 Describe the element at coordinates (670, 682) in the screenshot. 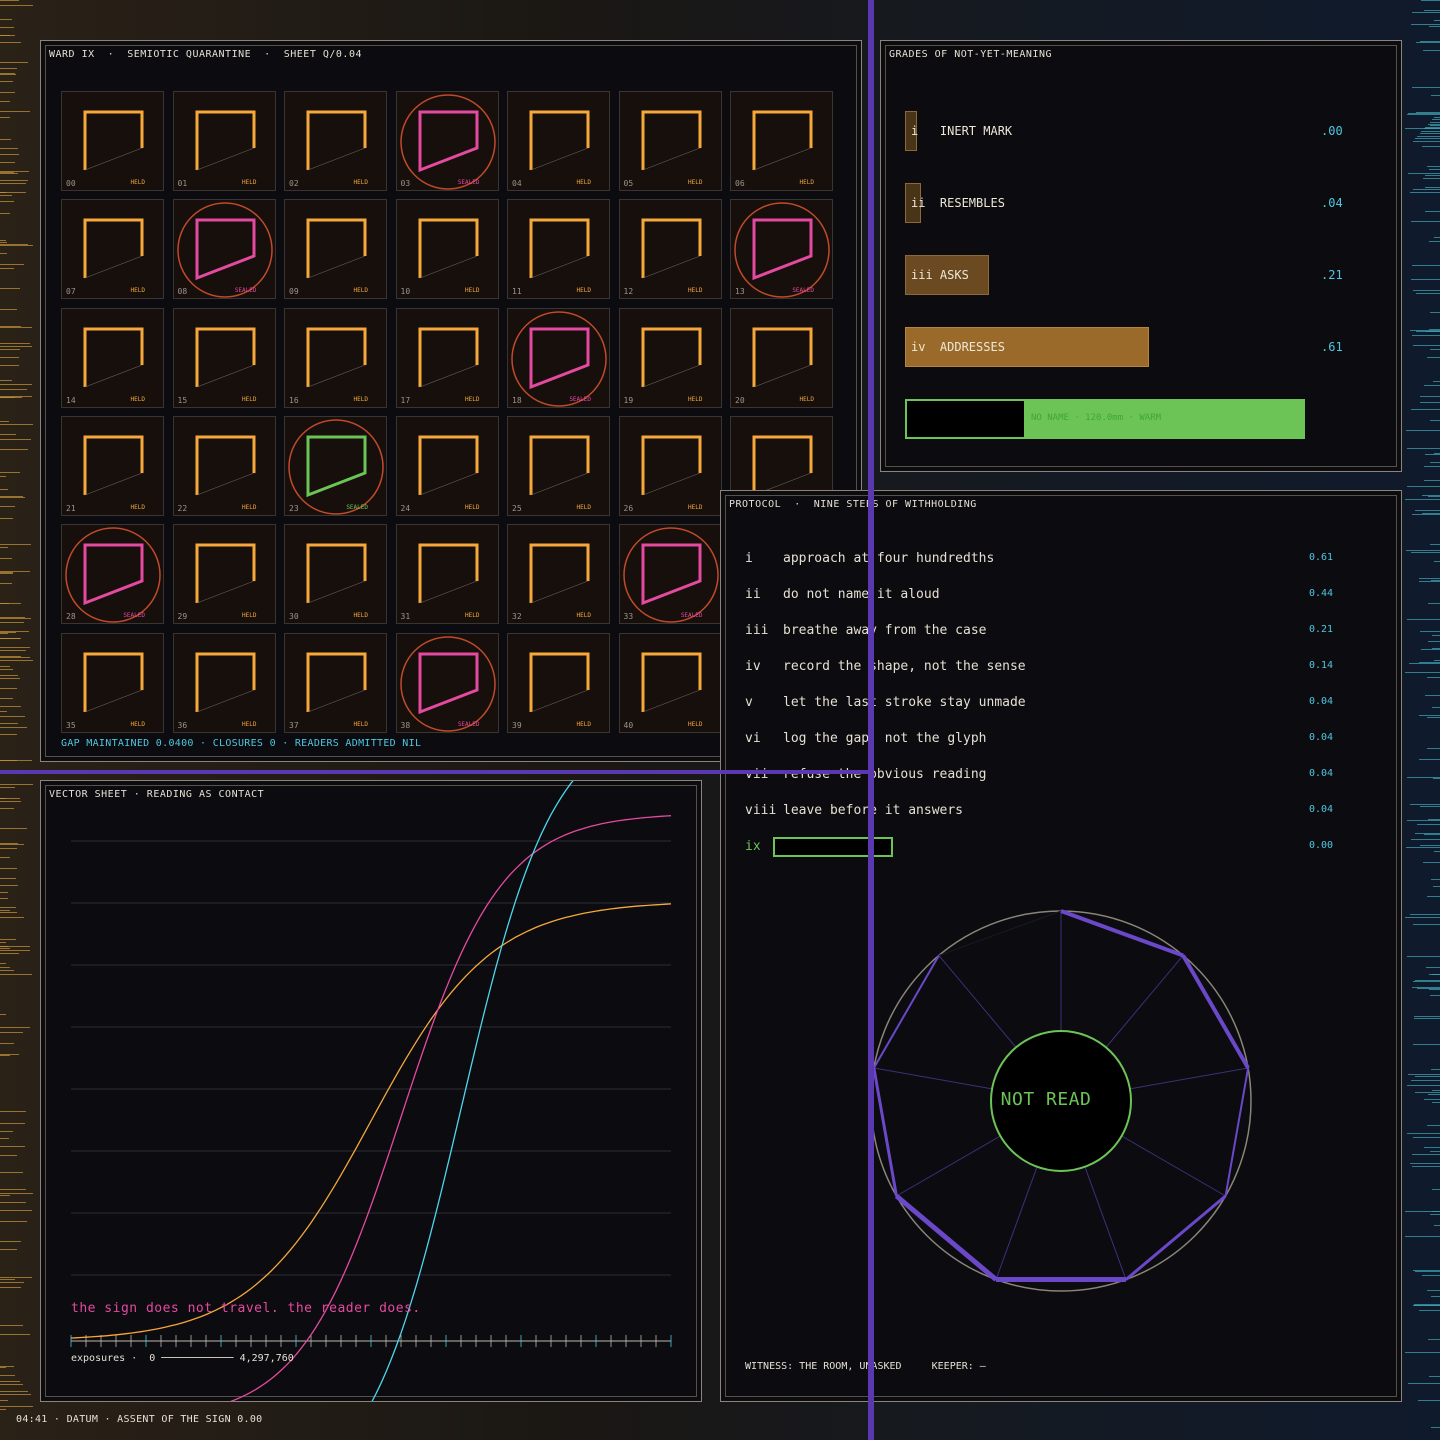

I see `quarantine-cell: 40 HELD` at that location.